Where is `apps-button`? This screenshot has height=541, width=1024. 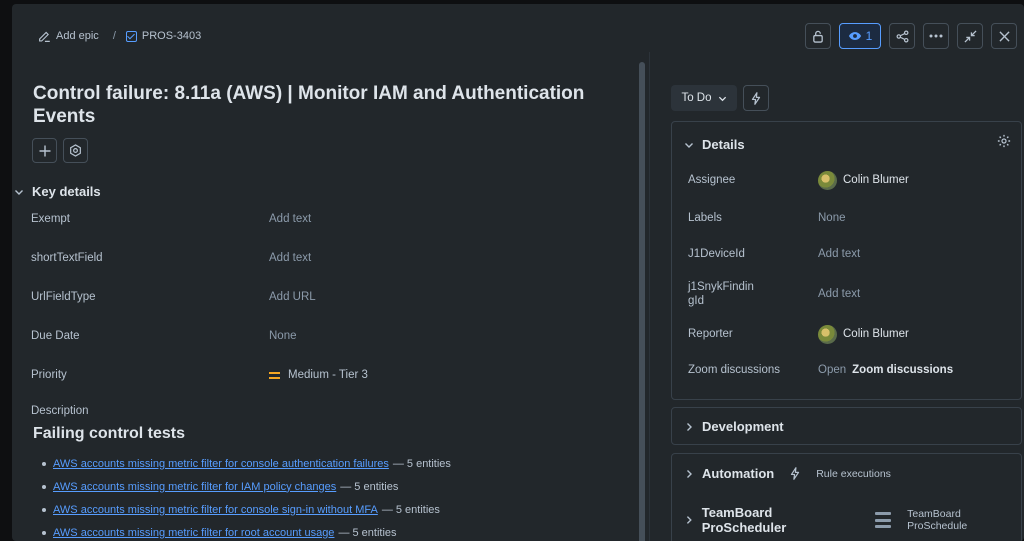 apps-button is located at coordinates (75, 150).